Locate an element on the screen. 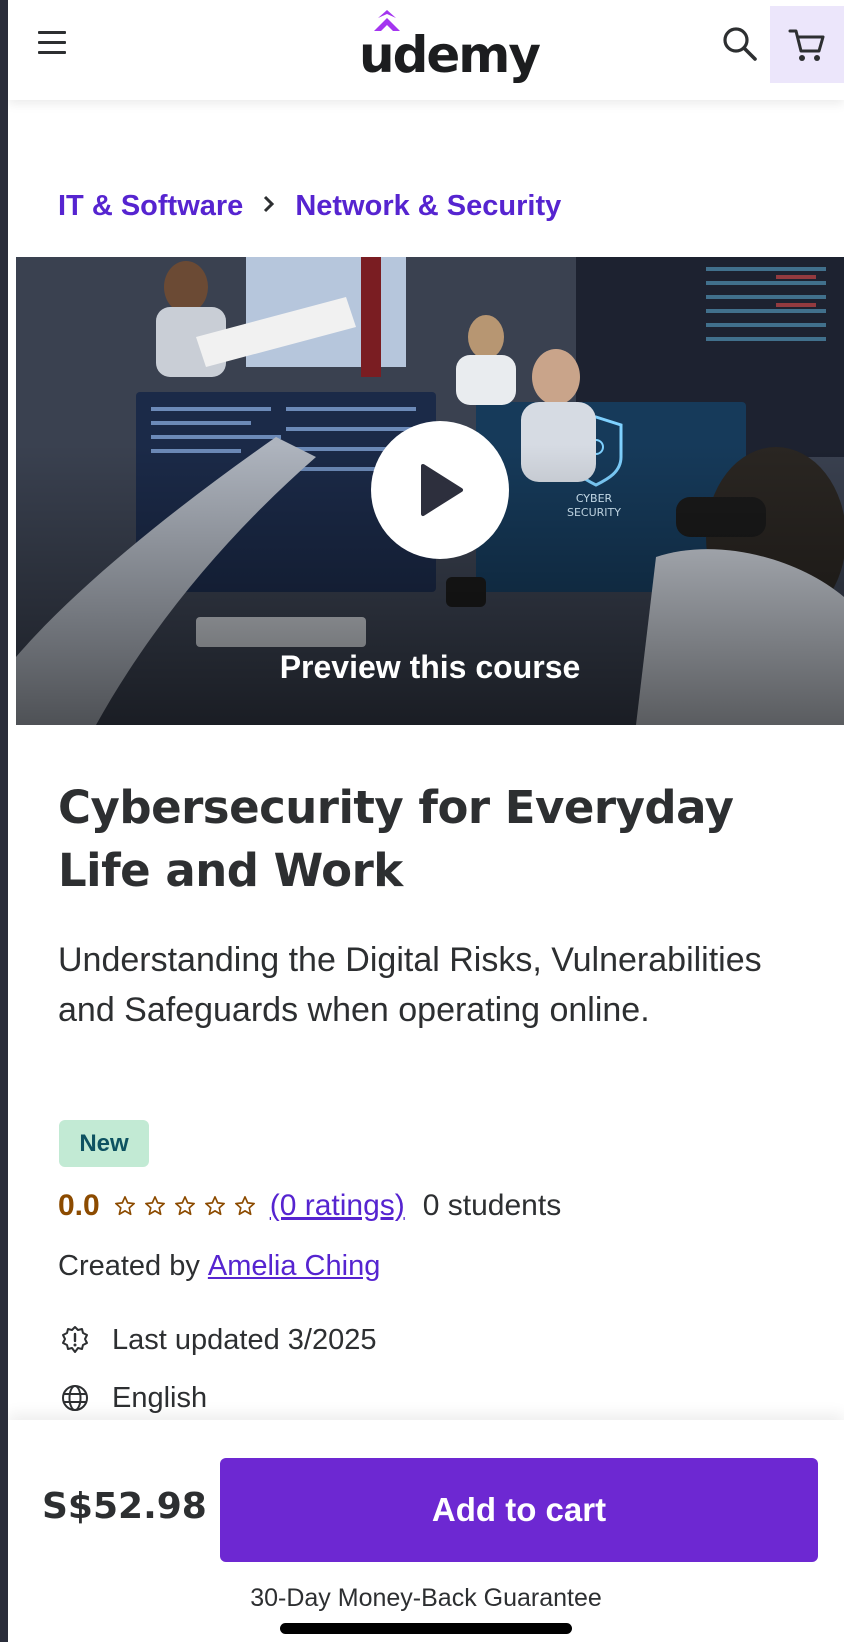  rating-row: 0.0 (0 ratings) 0 students is located at coordinates (309, 1206).